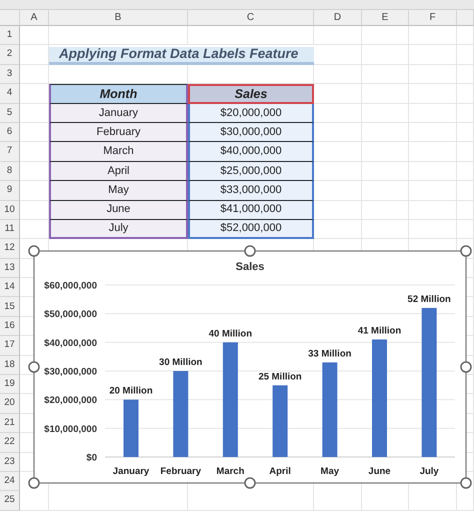 The height and width of the screenshot is (515, 474). Describe the element at coordinates (10, 268) in the screenshot. I see `row-header: 13` at that location.